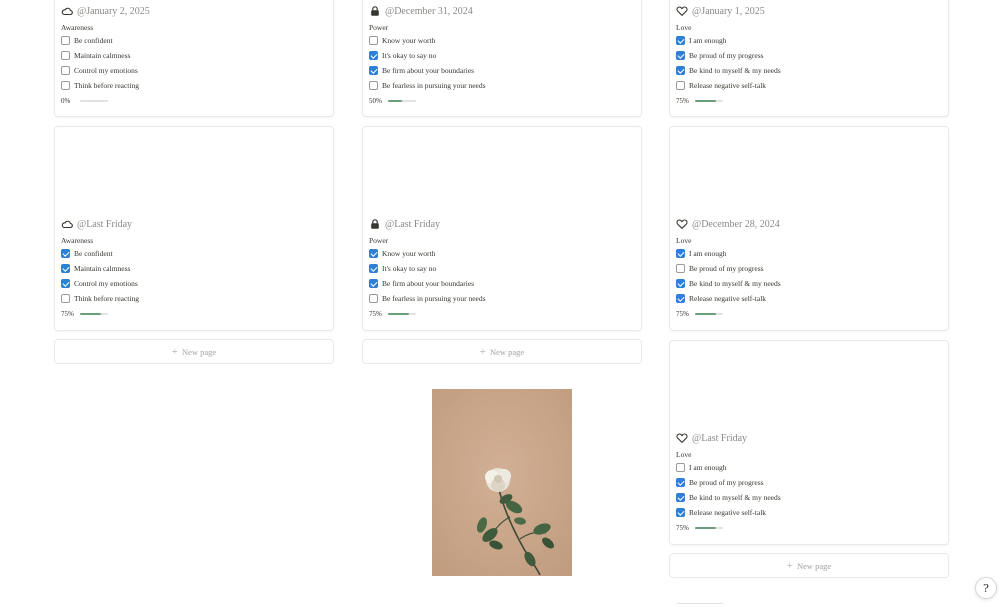 The width and height of the screenshot is (1005, 607). I want to click on progress-label: 50%, so click(375, 101).